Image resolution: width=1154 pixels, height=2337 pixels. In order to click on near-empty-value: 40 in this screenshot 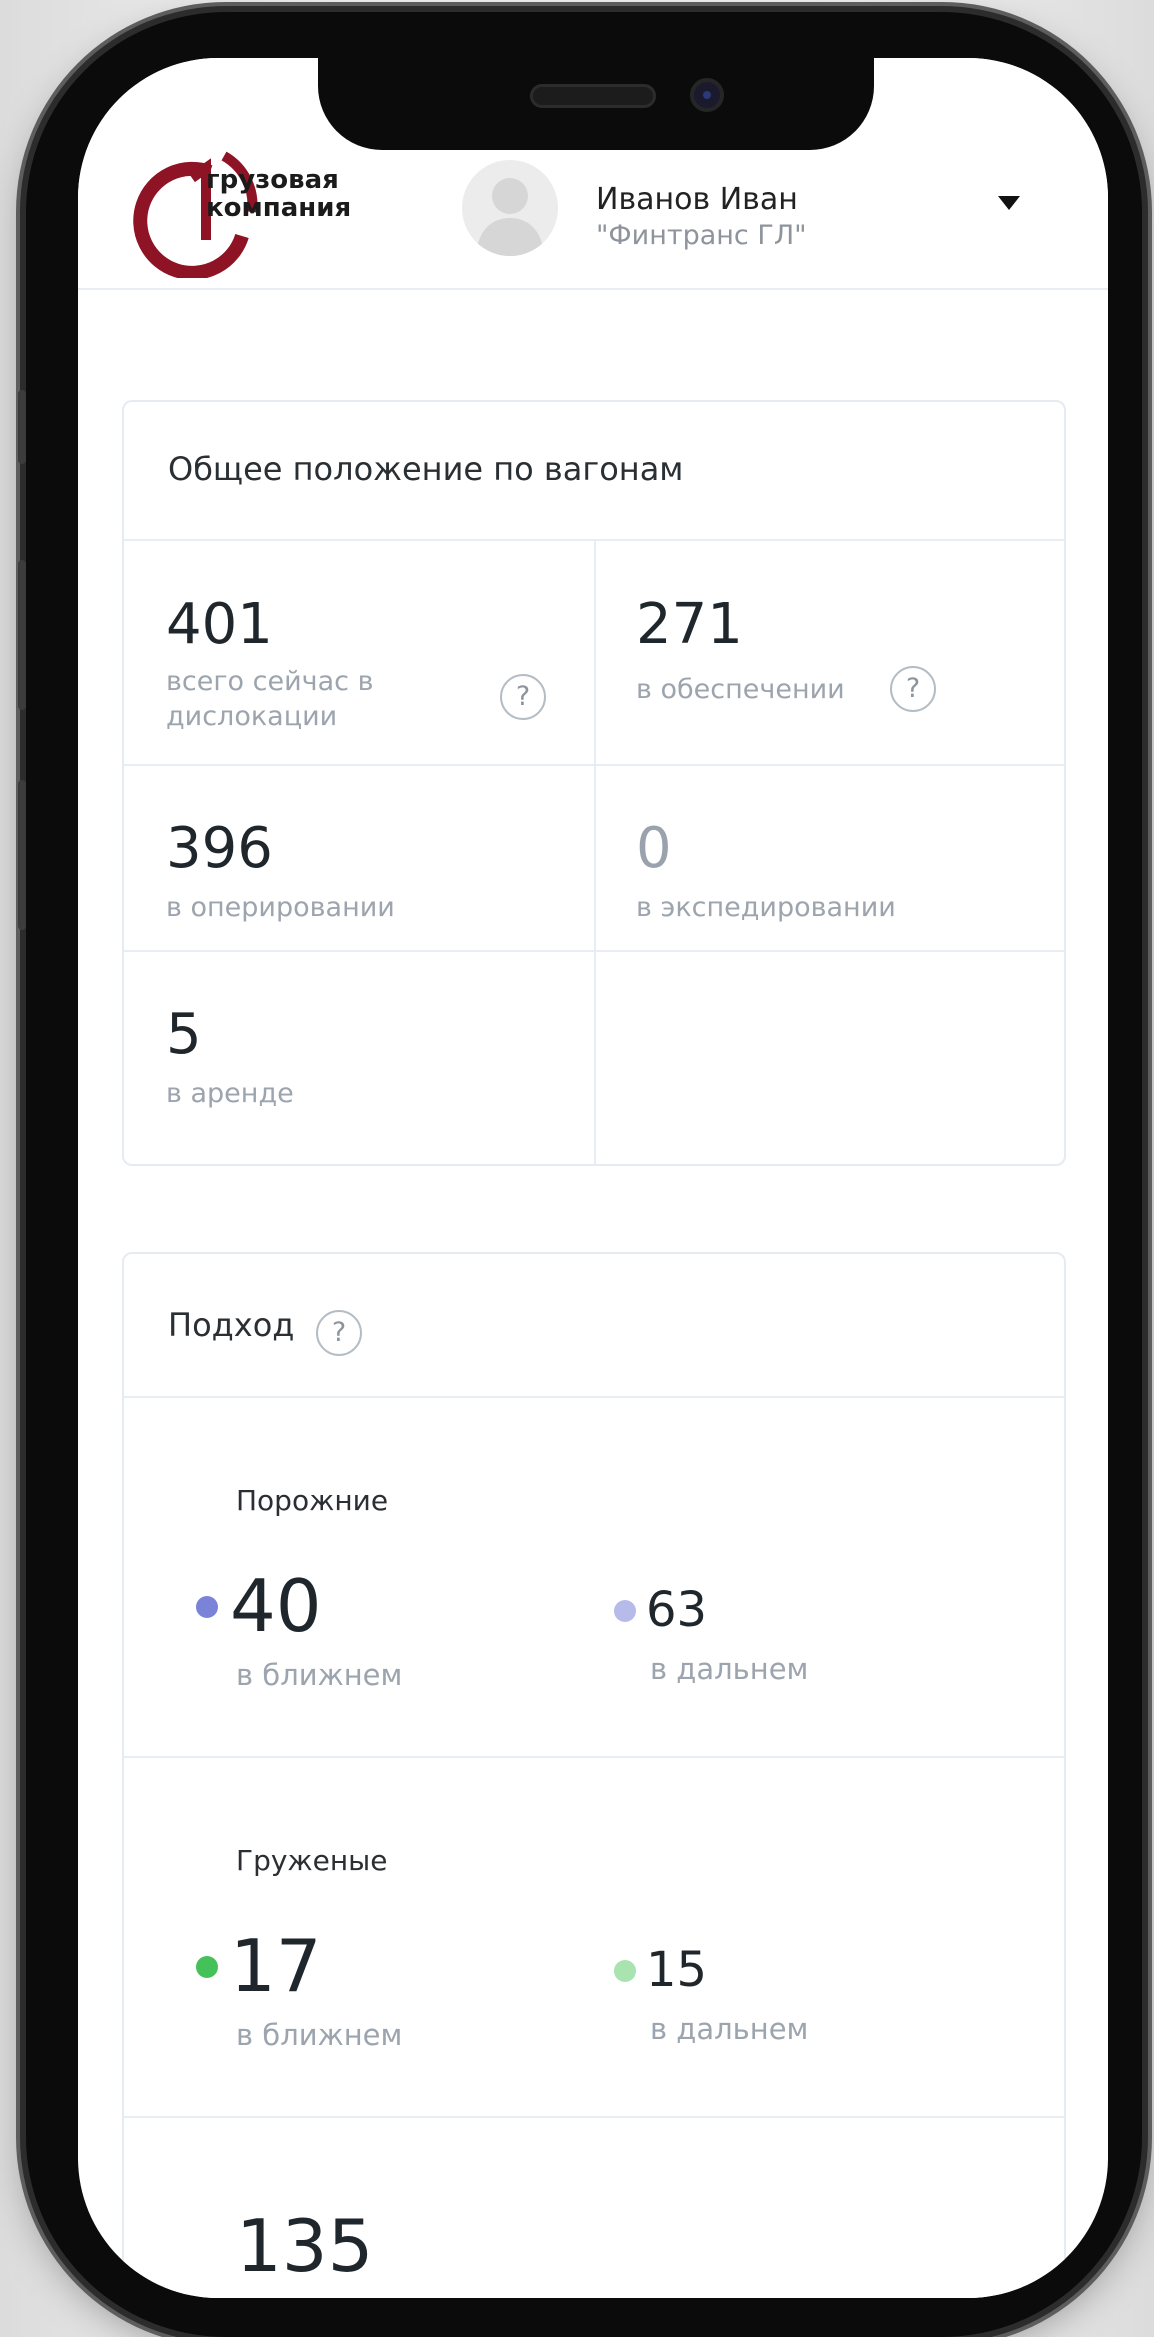, I will do `click(276, 1606)`.